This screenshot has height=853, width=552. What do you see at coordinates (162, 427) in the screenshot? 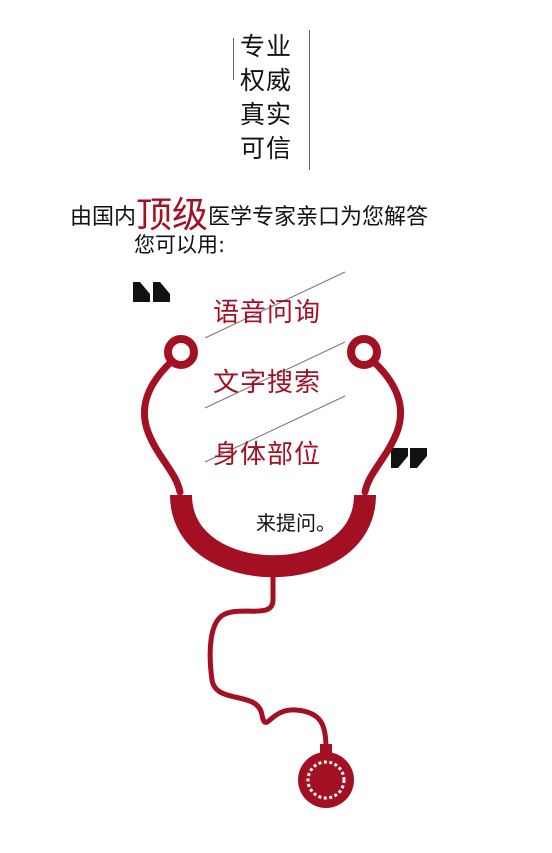
I see `tube-left` at bounding box center [162, 427].